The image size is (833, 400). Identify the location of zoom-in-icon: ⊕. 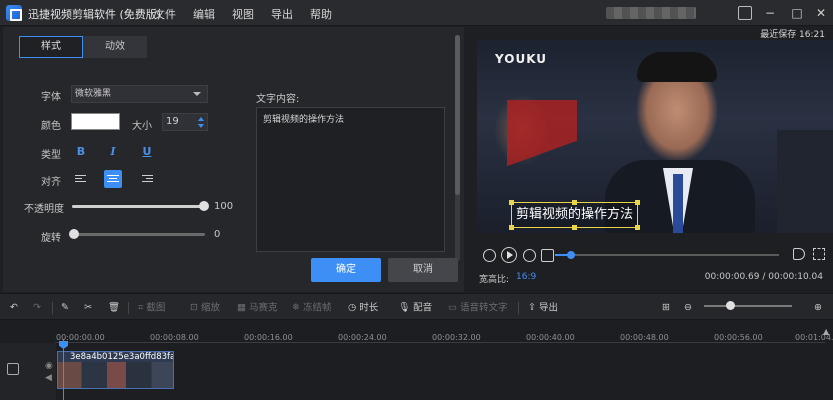
(818, 308).